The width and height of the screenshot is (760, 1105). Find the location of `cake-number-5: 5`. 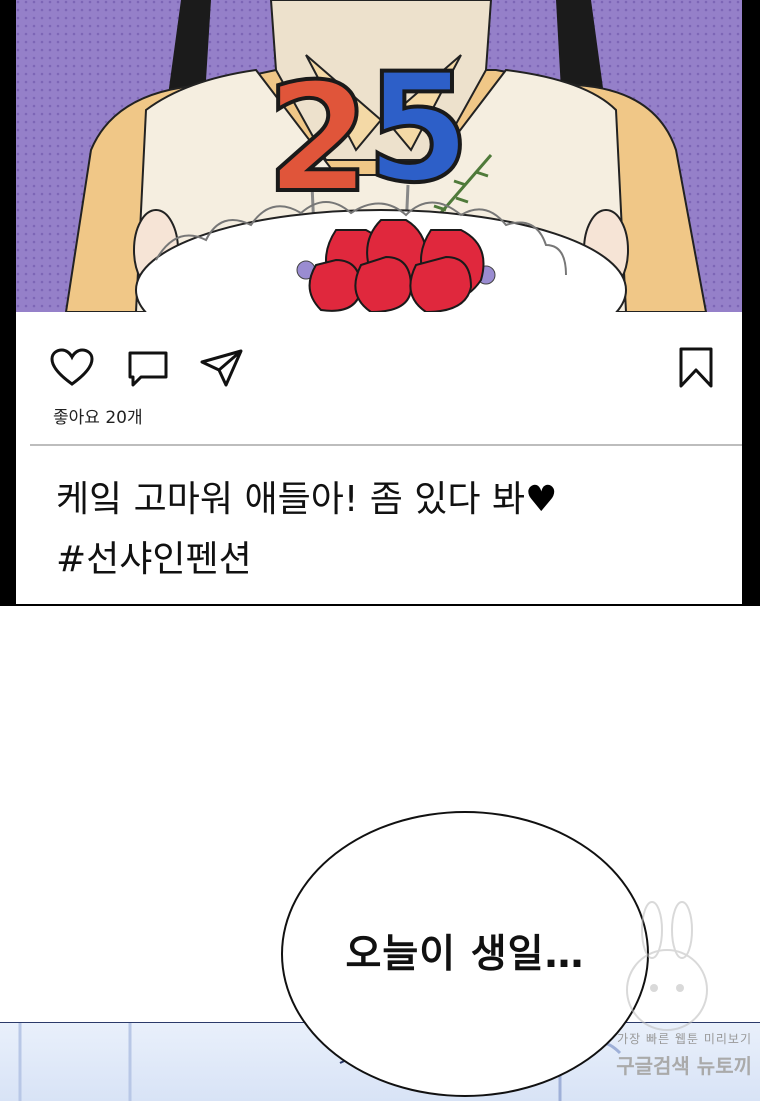

cake-number-5: 5 is located at coordinates (418, 129).